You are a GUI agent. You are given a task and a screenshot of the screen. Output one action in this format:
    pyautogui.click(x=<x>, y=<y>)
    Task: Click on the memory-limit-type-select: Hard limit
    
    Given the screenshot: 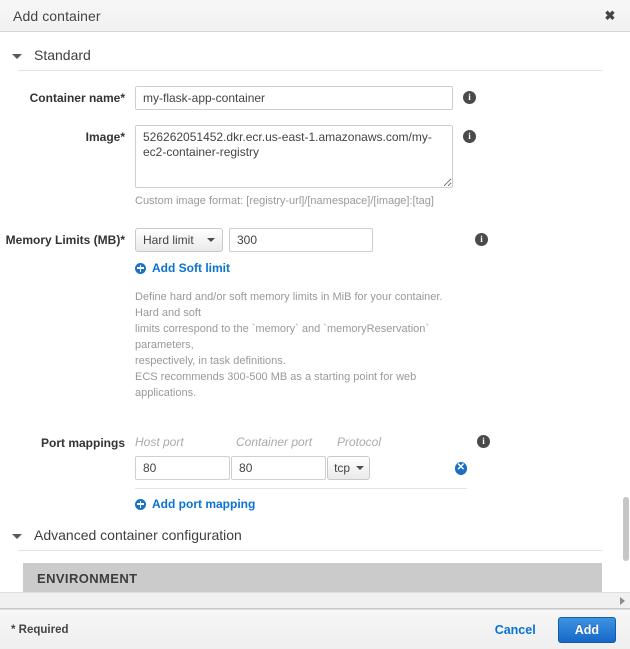 What is the action you would take?
    pyautogui.click(x=179, y=240)
    